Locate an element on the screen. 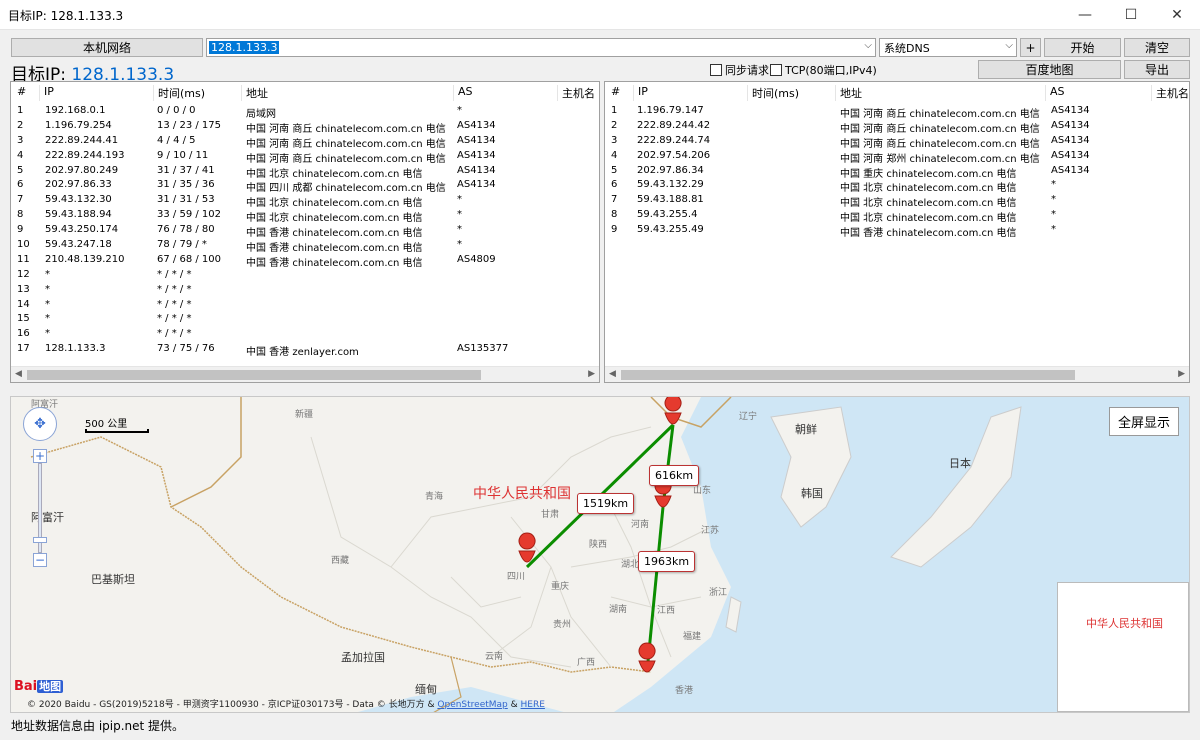  baidu-map-button: 百度地图 is located at coordinates (1049, 69).